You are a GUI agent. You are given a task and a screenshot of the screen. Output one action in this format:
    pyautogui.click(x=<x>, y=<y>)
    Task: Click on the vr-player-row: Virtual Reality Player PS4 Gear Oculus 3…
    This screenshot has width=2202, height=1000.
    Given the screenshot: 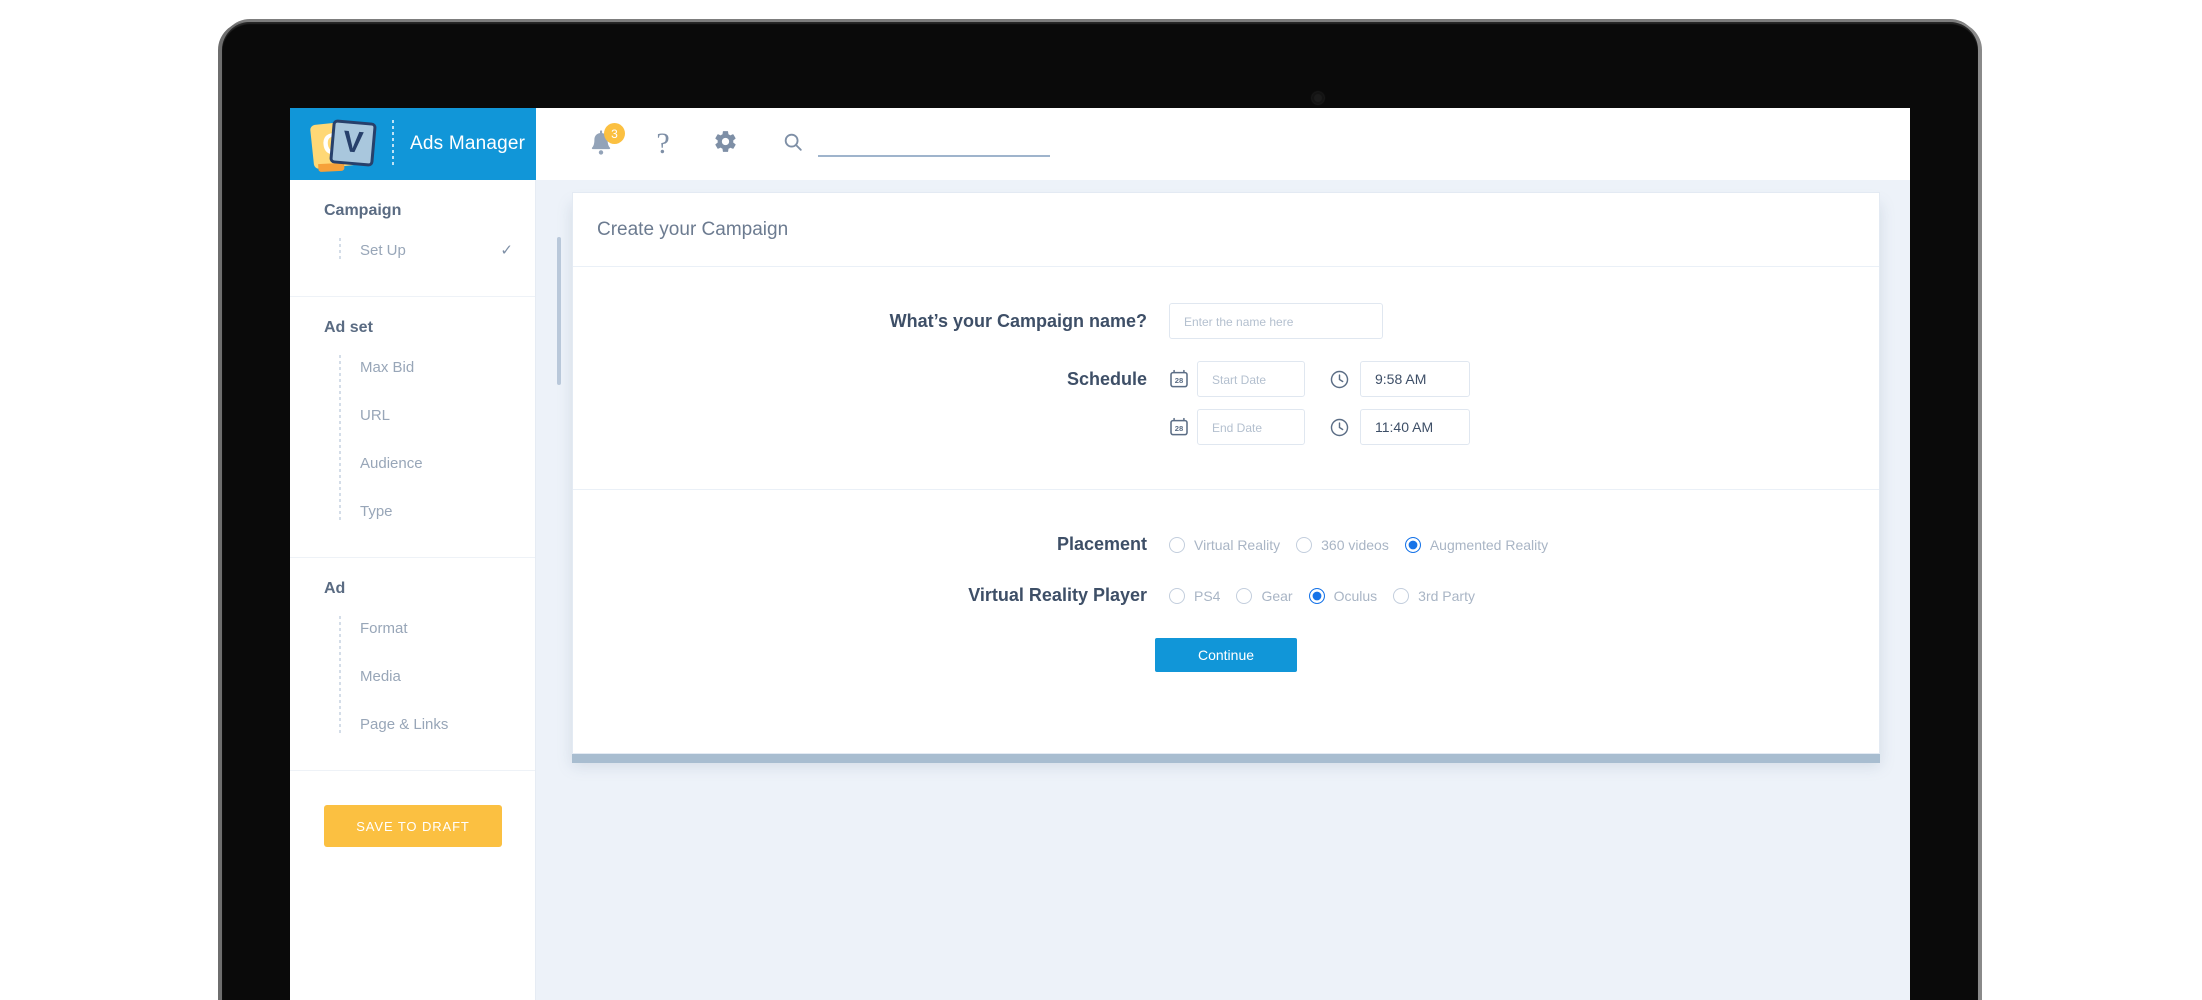 What is the action you would take?
    pyautogui.click(x=1226, y=595)
    